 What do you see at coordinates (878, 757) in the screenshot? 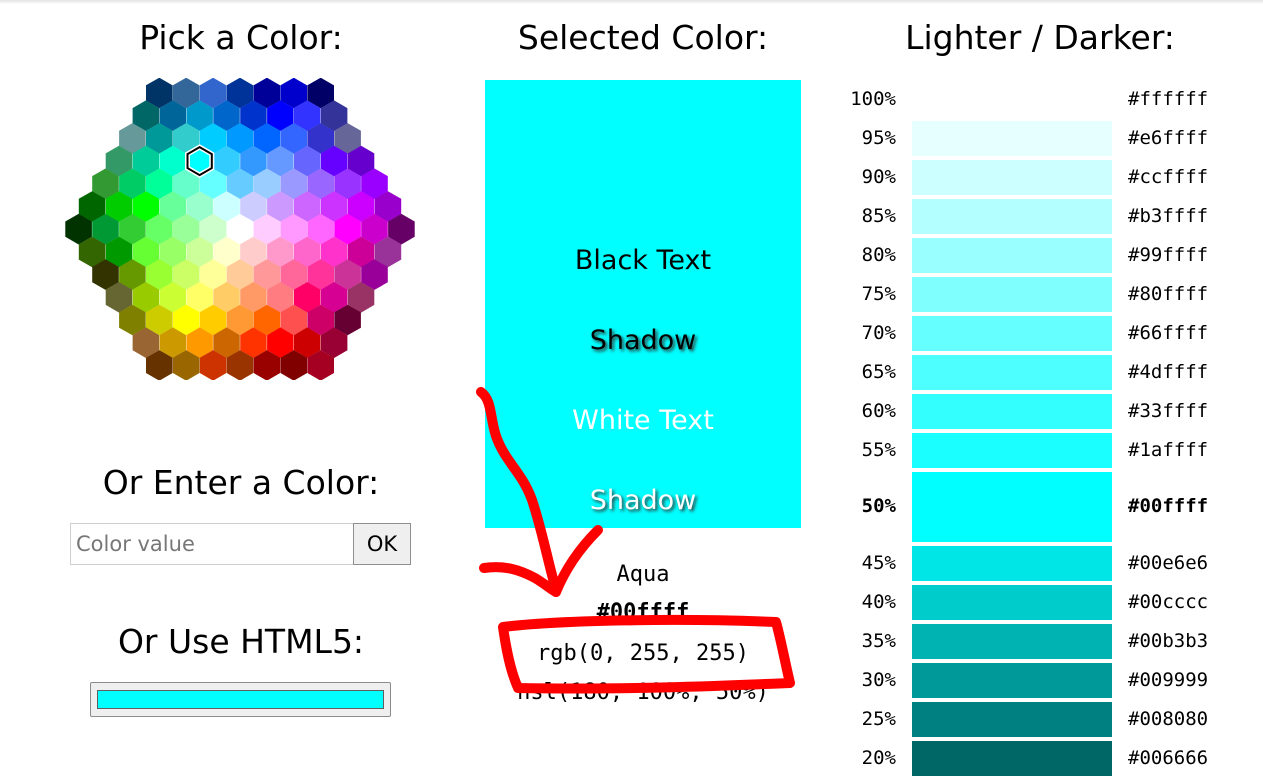
I see `shade-percent: 20%` at bounding box center [878, 757].